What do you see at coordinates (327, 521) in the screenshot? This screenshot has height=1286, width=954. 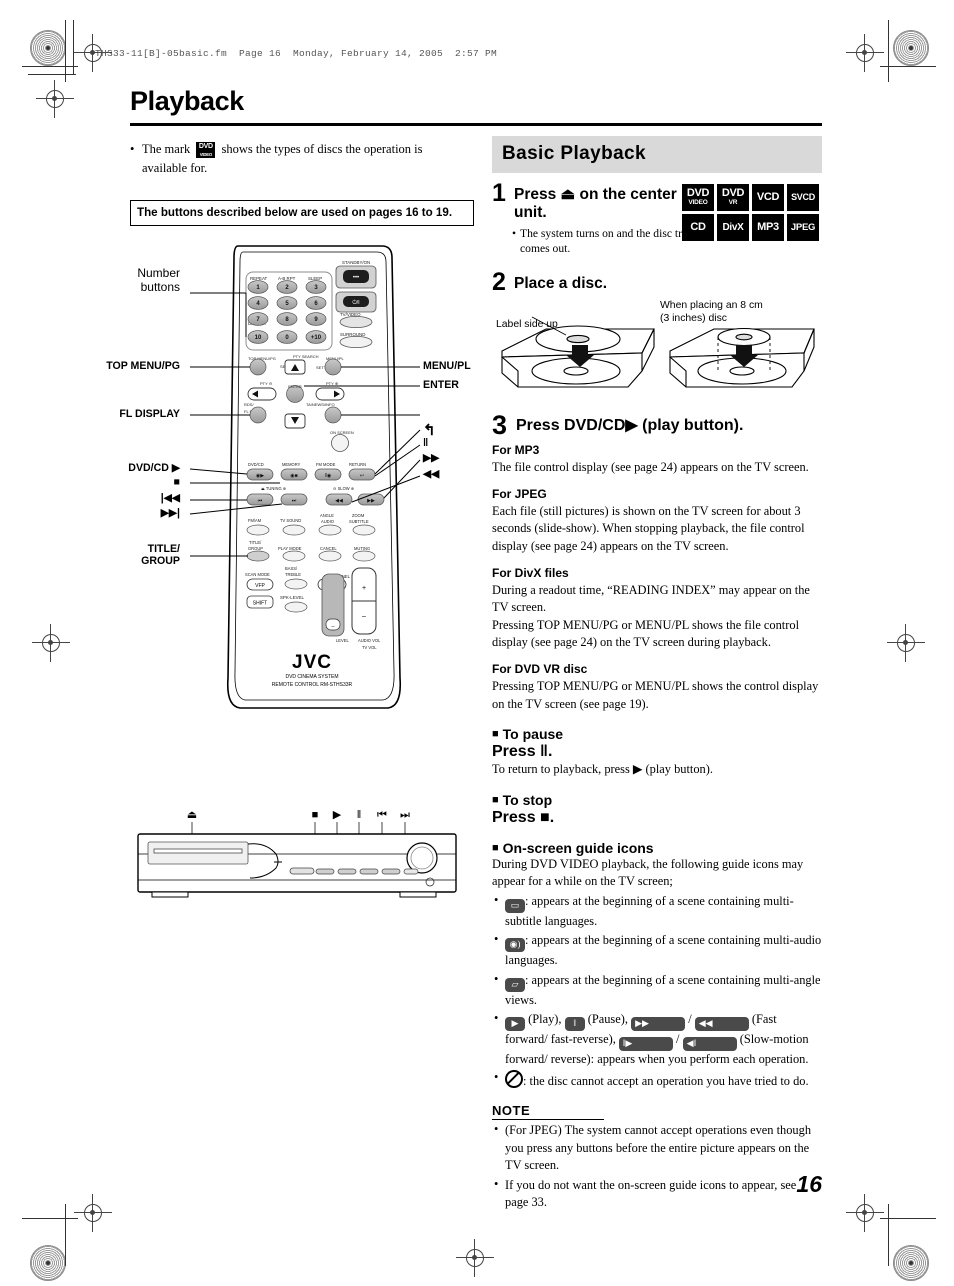 I see `svg-text: AUDIO` at bounding box center [327, 521].